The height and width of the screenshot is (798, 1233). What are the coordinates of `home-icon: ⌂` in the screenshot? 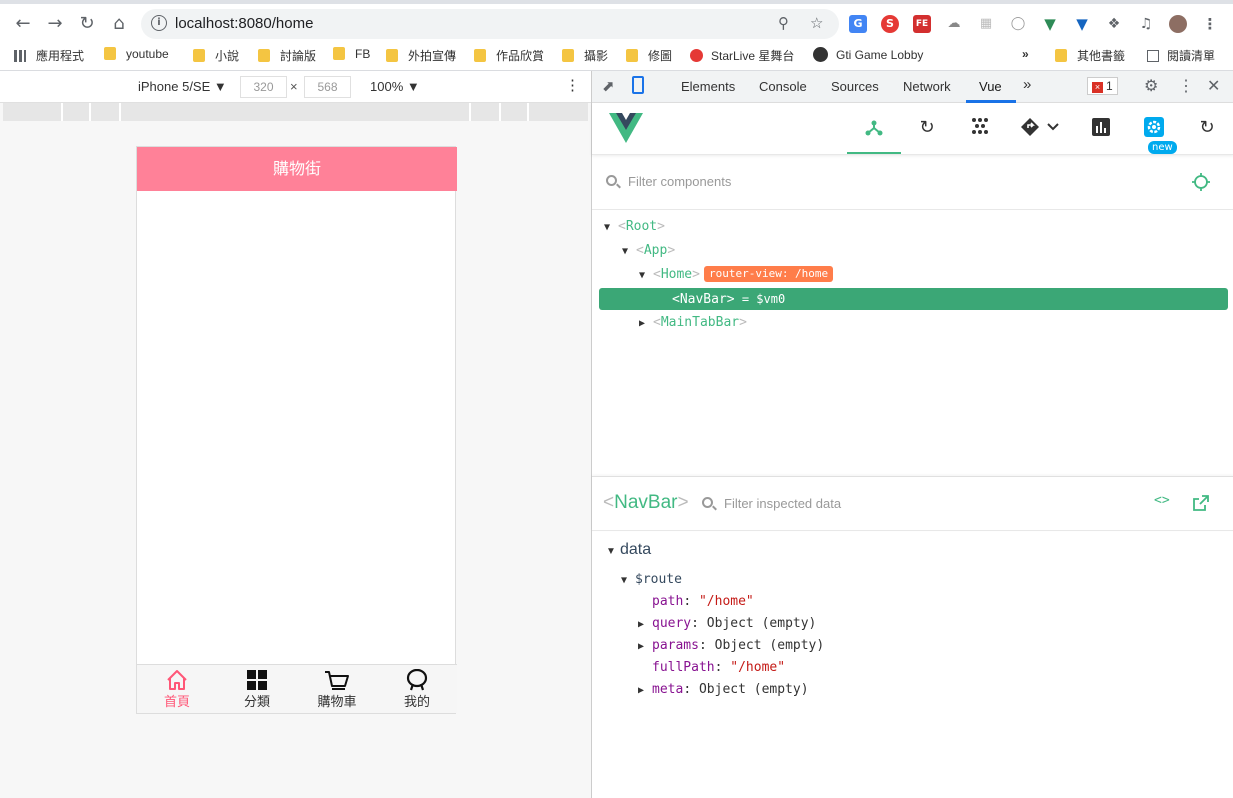 It's located at (119, 24).